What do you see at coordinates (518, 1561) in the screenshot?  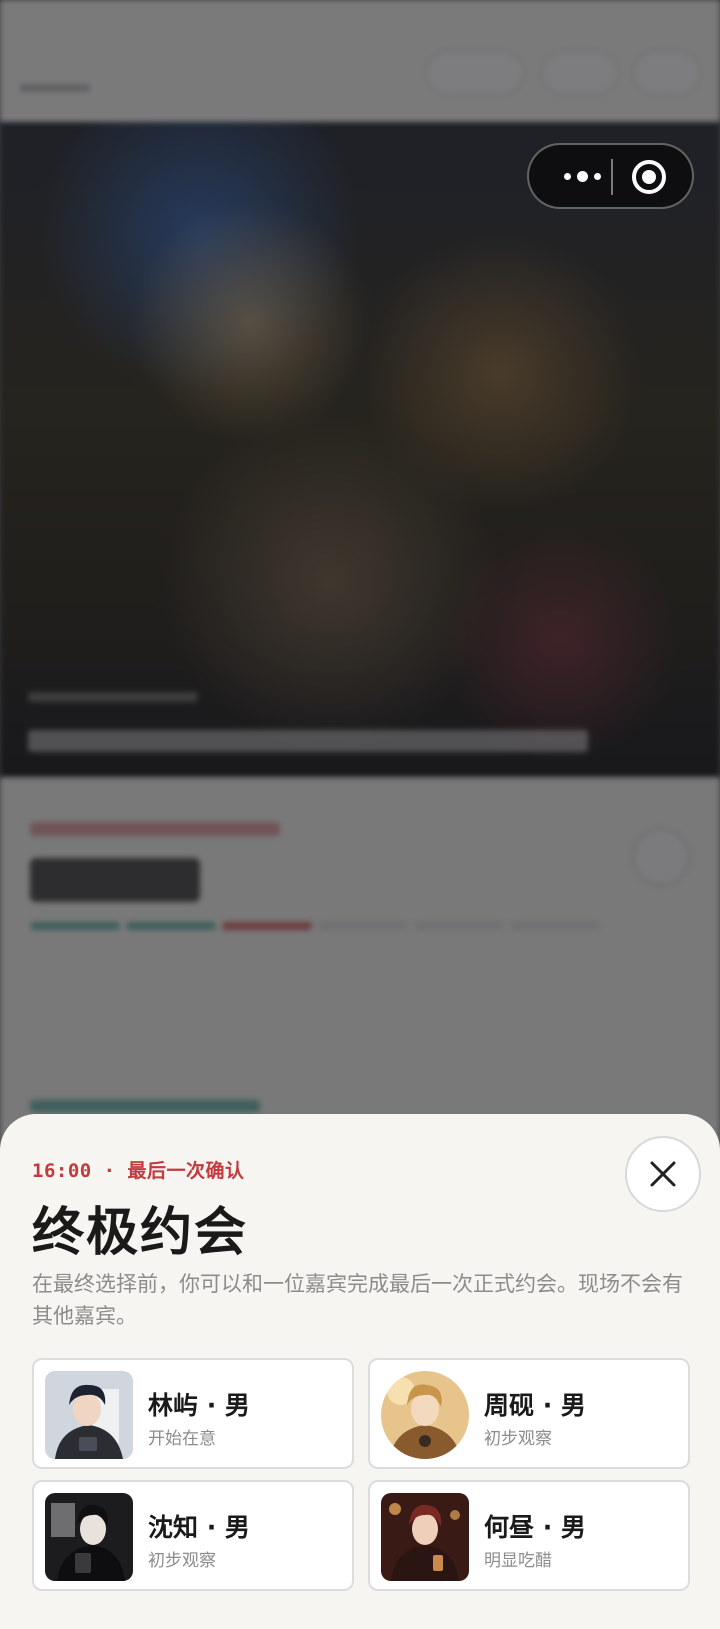 I see `guest-status: 明显吃醋` at bounding box center [518, 1561].